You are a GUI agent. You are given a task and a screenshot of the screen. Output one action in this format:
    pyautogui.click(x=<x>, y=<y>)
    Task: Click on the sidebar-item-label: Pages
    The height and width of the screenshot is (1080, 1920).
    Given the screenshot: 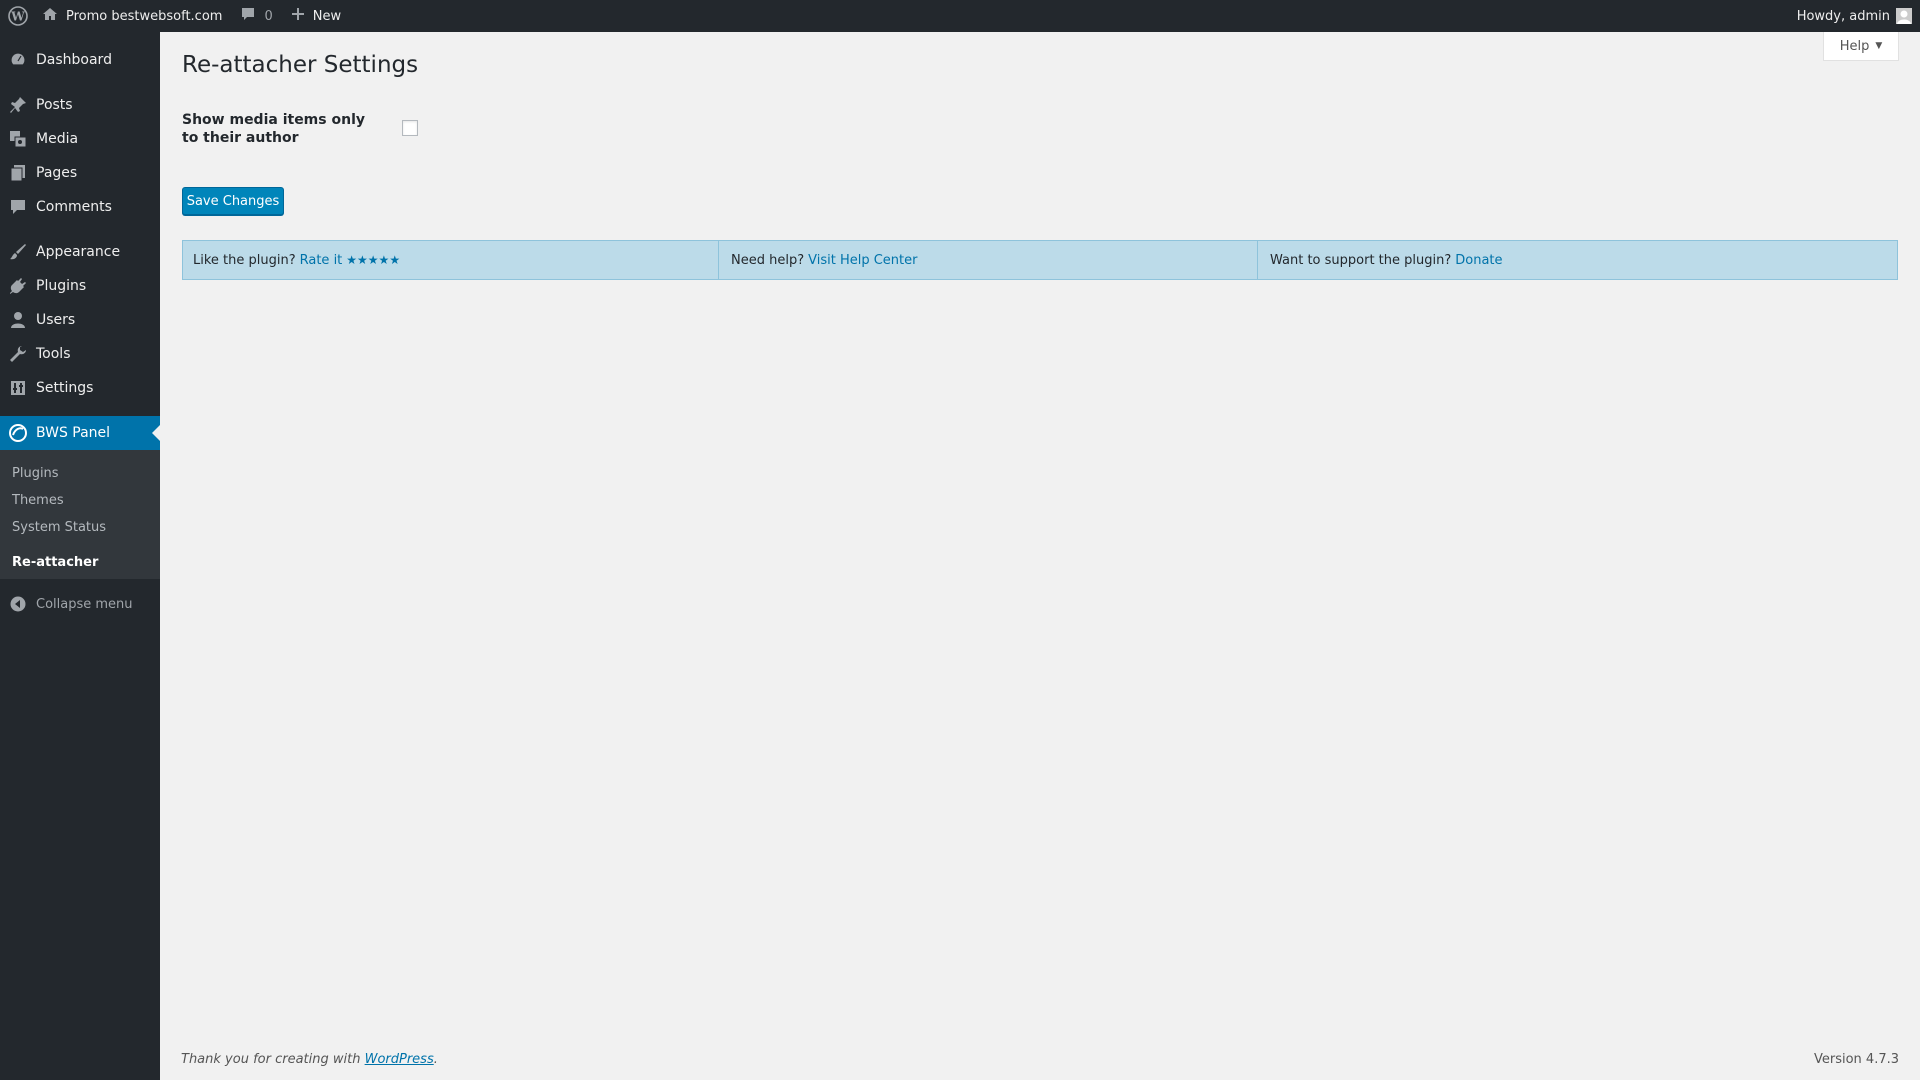 What is the action you would take?
    pyautogui.click(x=57, y=173)
    